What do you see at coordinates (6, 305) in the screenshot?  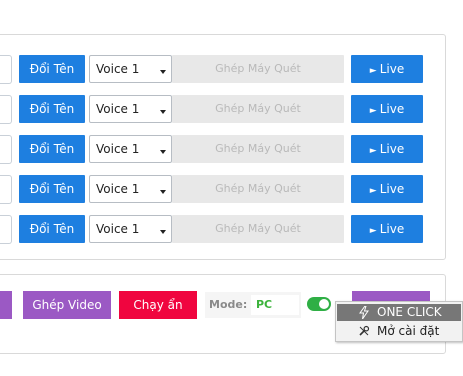 I see `purple-action-button` at bounding box center [6, 305].